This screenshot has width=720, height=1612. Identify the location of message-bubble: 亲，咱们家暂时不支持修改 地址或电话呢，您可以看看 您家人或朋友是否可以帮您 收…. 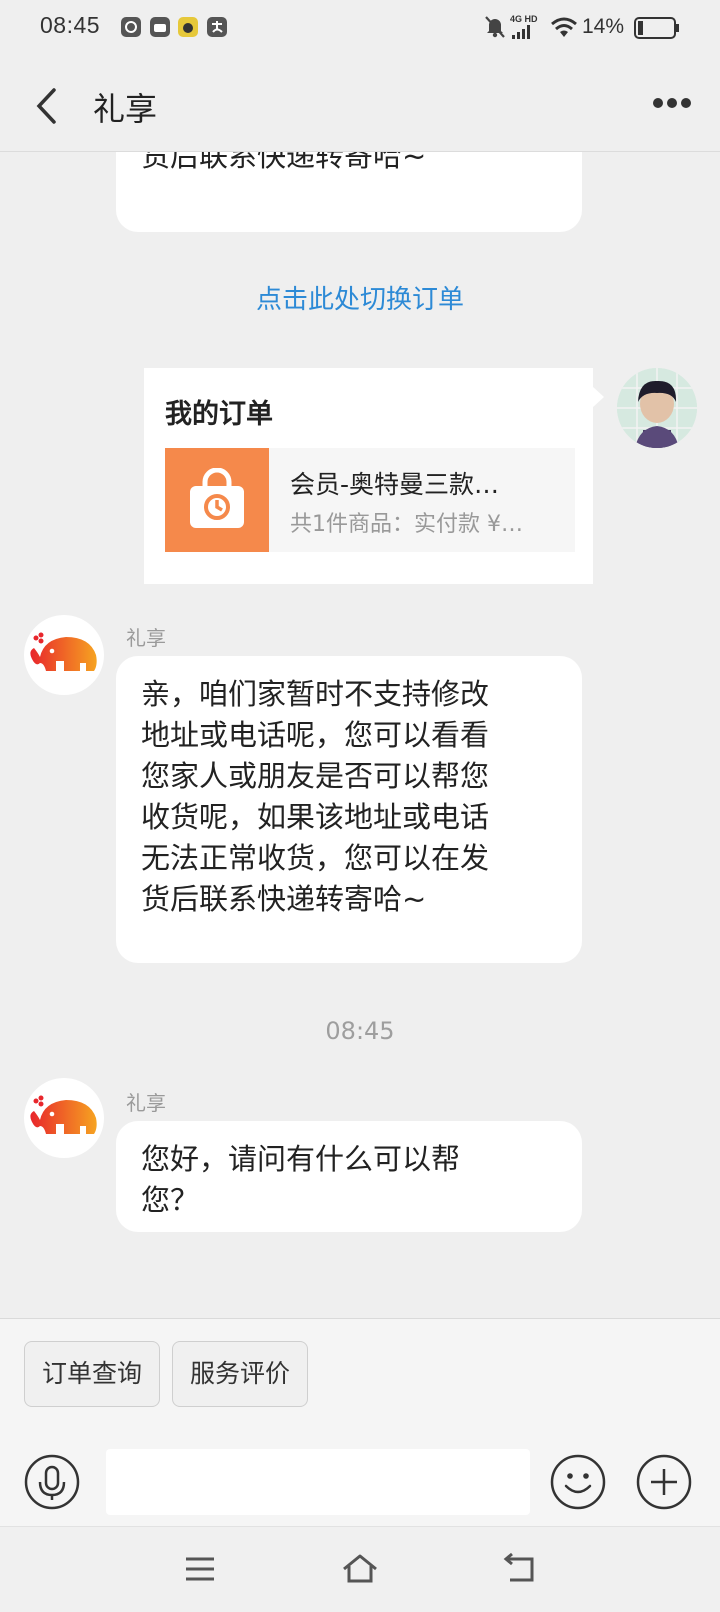
(349, 809).